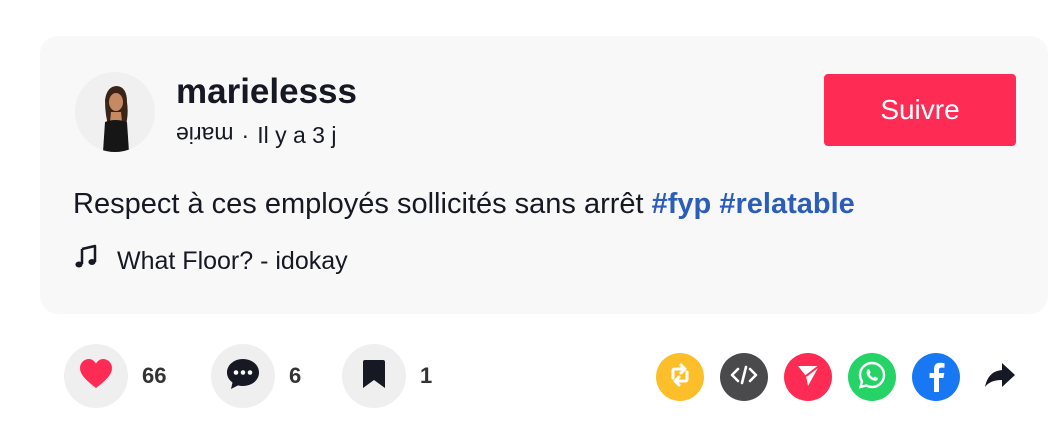 The width and height of the screenshot is (1054, 426). Describe the element at coordinates (256, 135) in the screenshot. I see `author-meta: marie · Il y a 3 j` at that location.